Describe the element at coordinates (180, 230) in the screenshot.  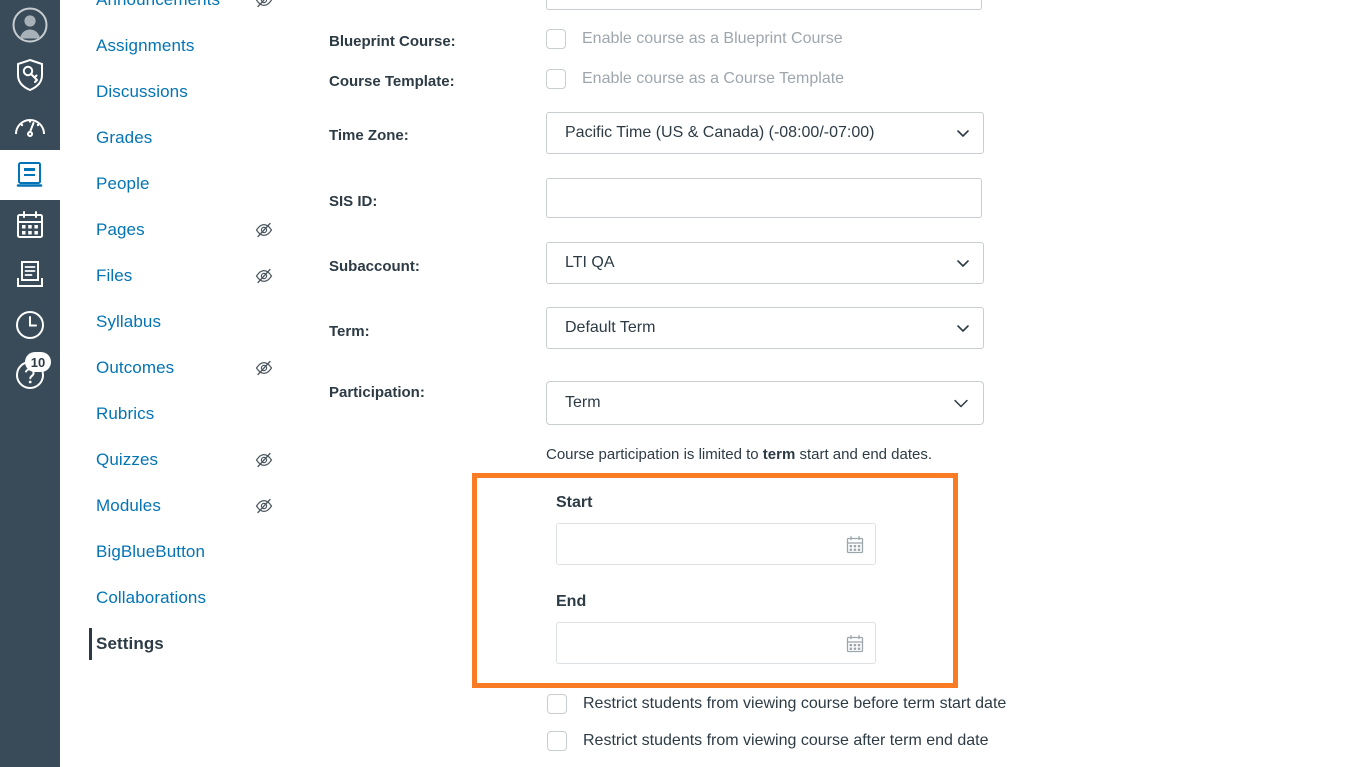
I see `sidebar-item-pages: Pages` at that location.